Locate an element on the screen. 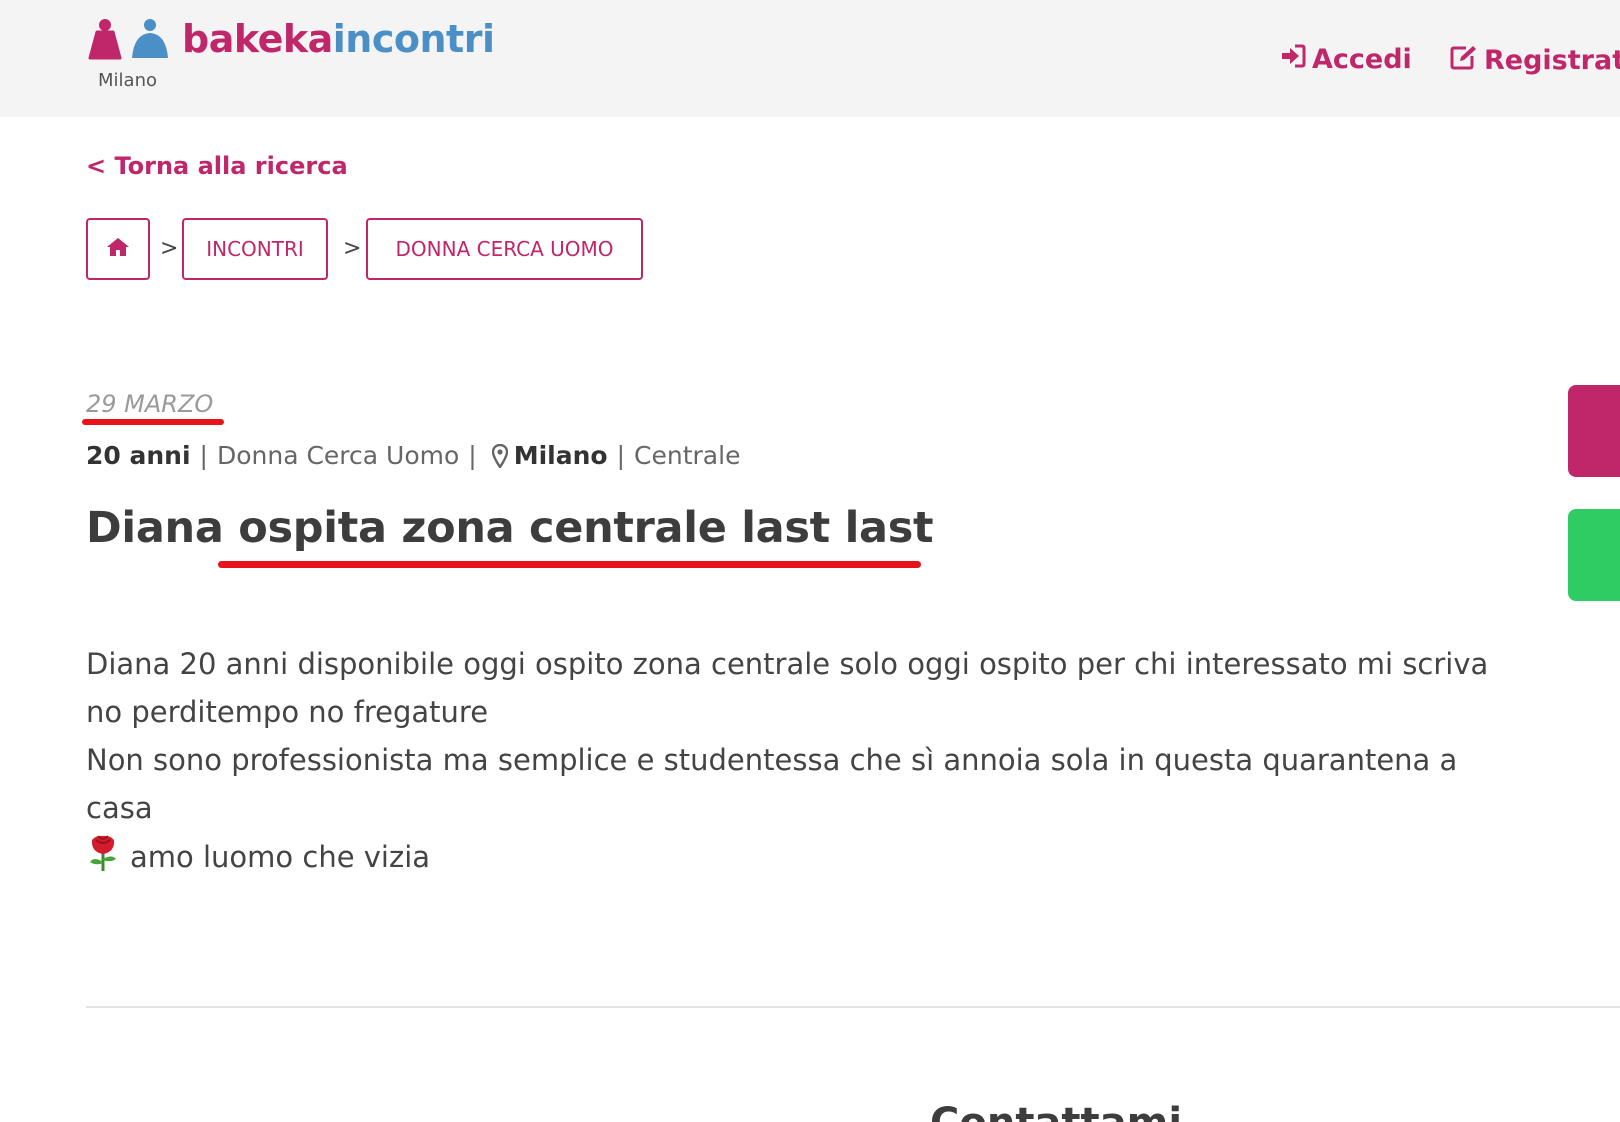 The image size is (1620, 1122). red-annotation-underline-title is located at coordinates (569, 564).